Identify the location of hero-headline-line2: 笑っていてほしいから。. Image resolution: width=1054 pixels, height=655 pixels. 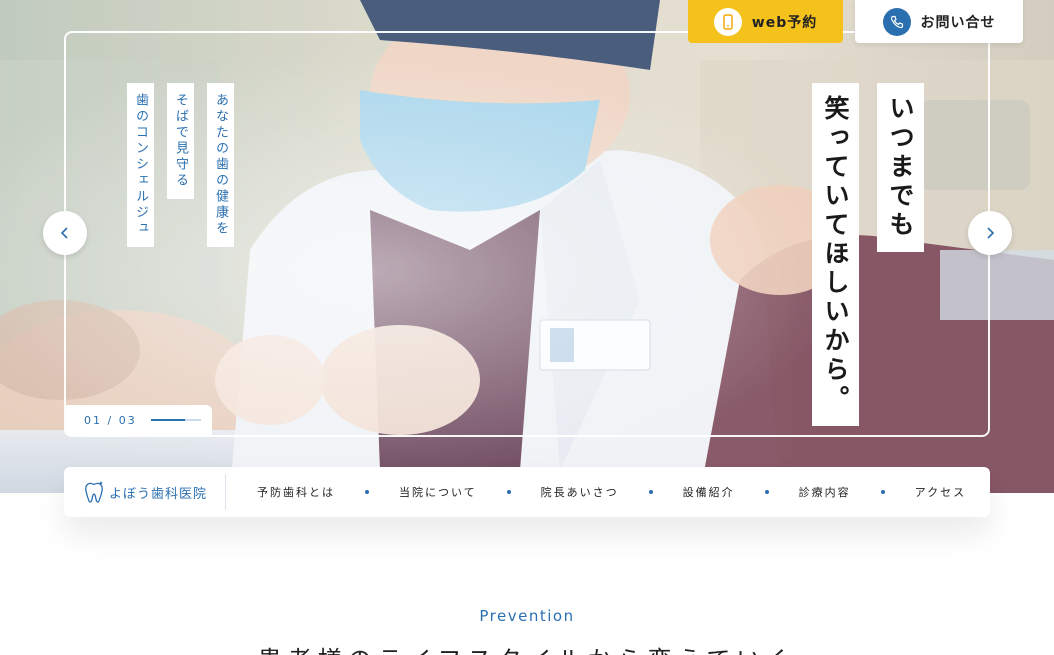
(835, 254).